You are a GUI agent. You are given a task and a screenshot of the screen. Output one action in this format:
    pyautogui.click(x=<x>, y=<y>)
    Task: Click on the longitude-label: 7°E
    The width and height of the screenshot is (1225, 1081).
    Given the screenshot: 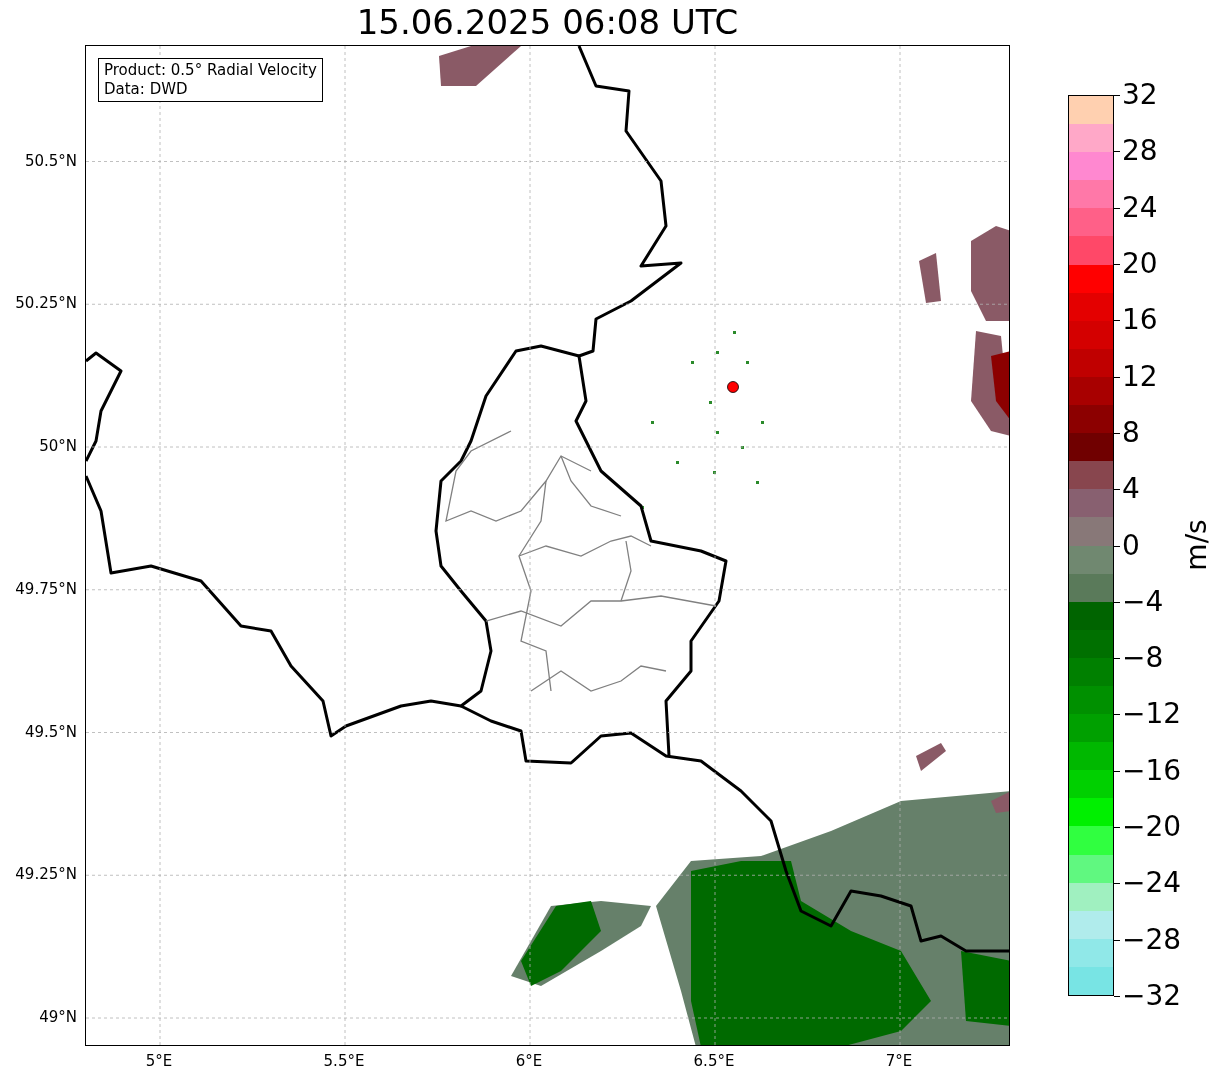 What is the action you would take?
    pyautogui.click(x=899, y=1061)
    